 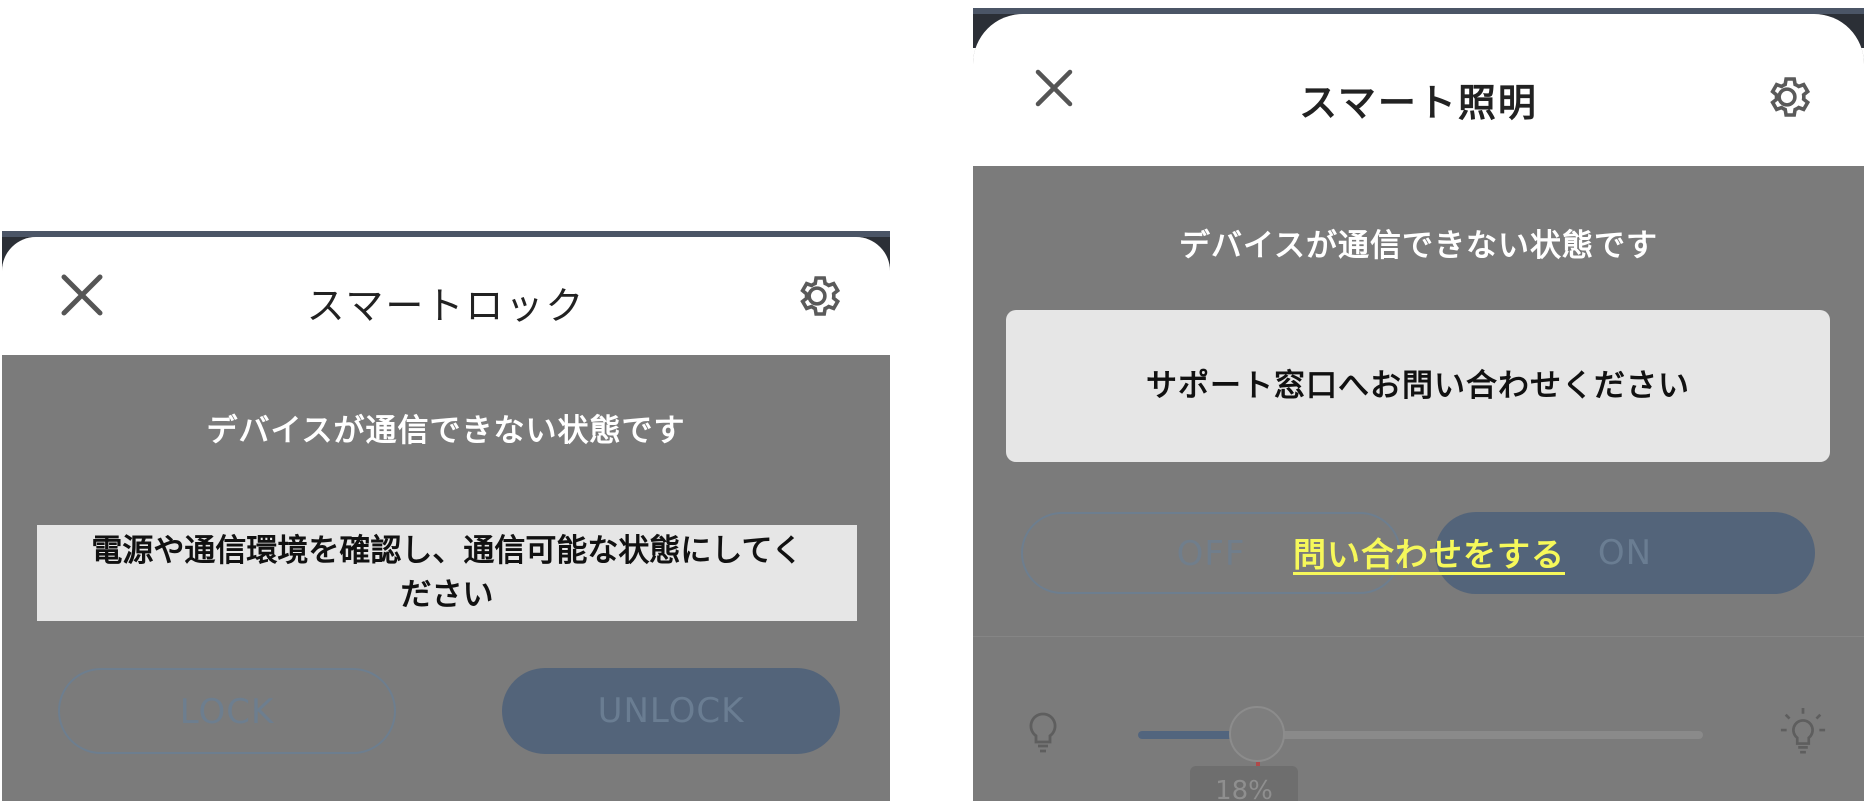 I want to click on sheet-header: スマートロック, so click(x=446, y=296).